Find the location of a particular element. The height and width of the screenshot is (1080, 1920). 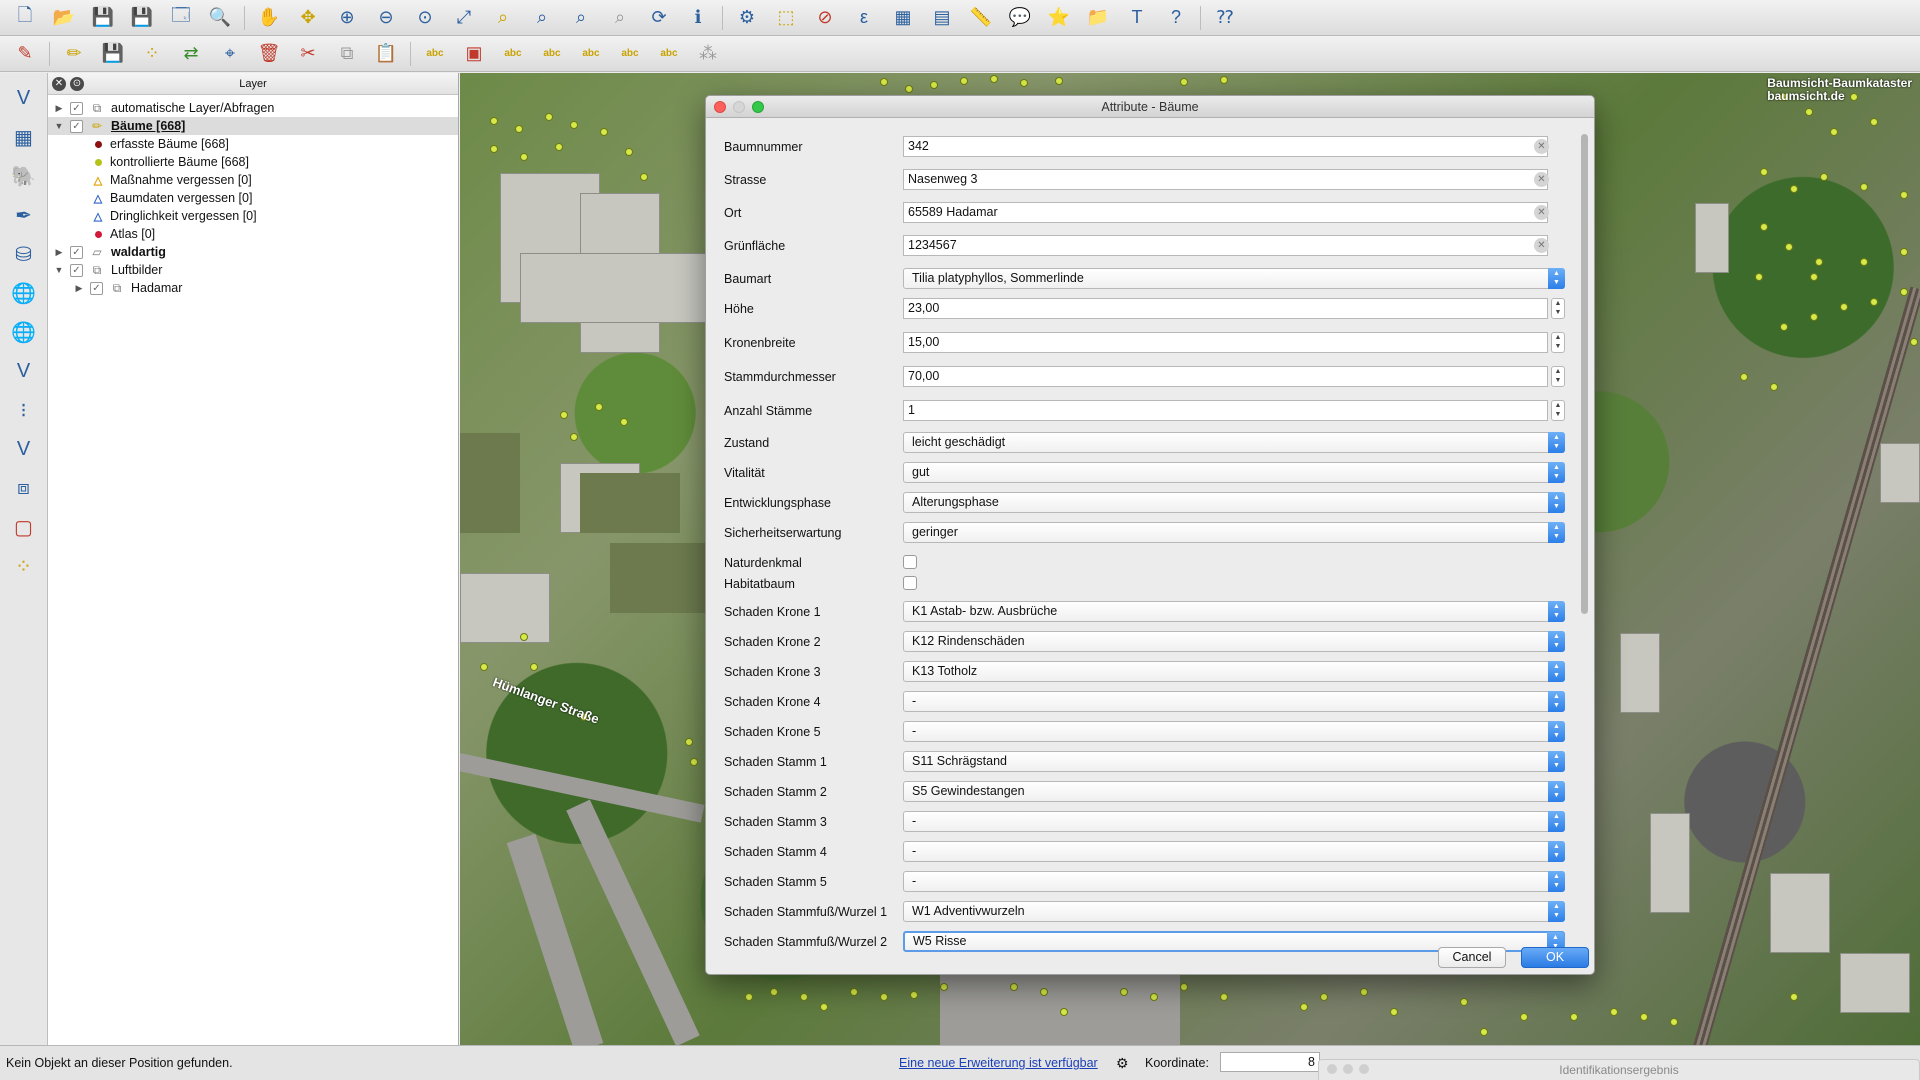

save-edits-icon: 💾 is located at coordinates (113, 54).